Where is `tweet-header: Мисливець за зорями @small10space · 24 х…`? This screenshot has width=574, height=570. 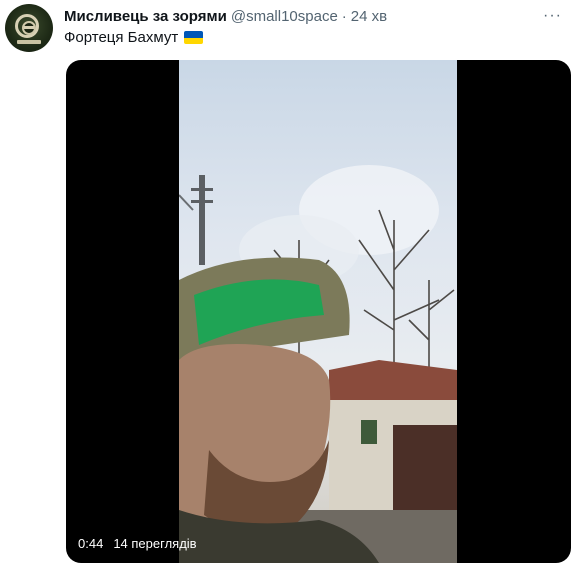
tweet-header: Мисливець за зорями @small10space · 24 х… is located at coordinates (225, 16).